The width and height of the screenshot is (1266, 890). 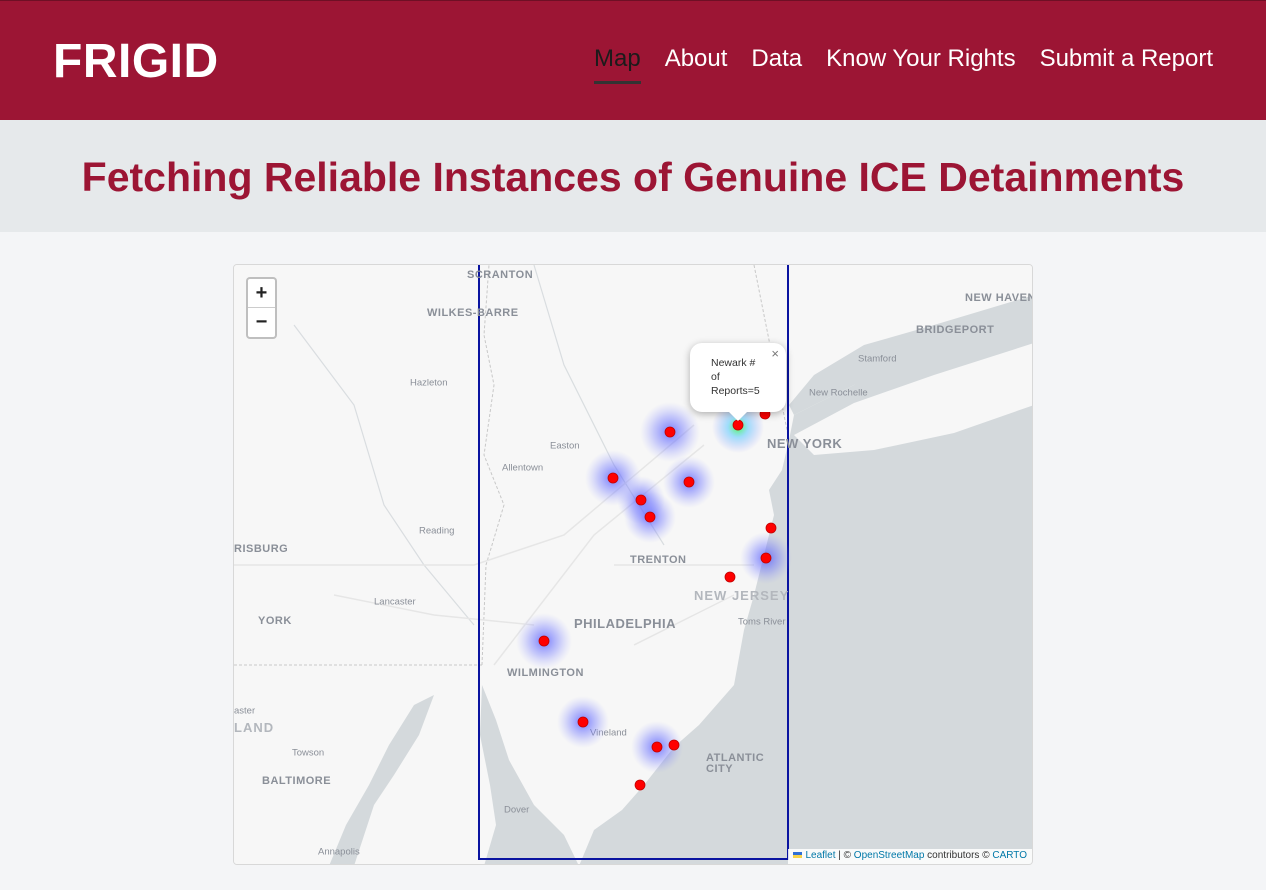 What do you see at coordinates (838, 393) in the screenshot?
I see `map-label: New Rochelle` at bounding box center [838, 393].